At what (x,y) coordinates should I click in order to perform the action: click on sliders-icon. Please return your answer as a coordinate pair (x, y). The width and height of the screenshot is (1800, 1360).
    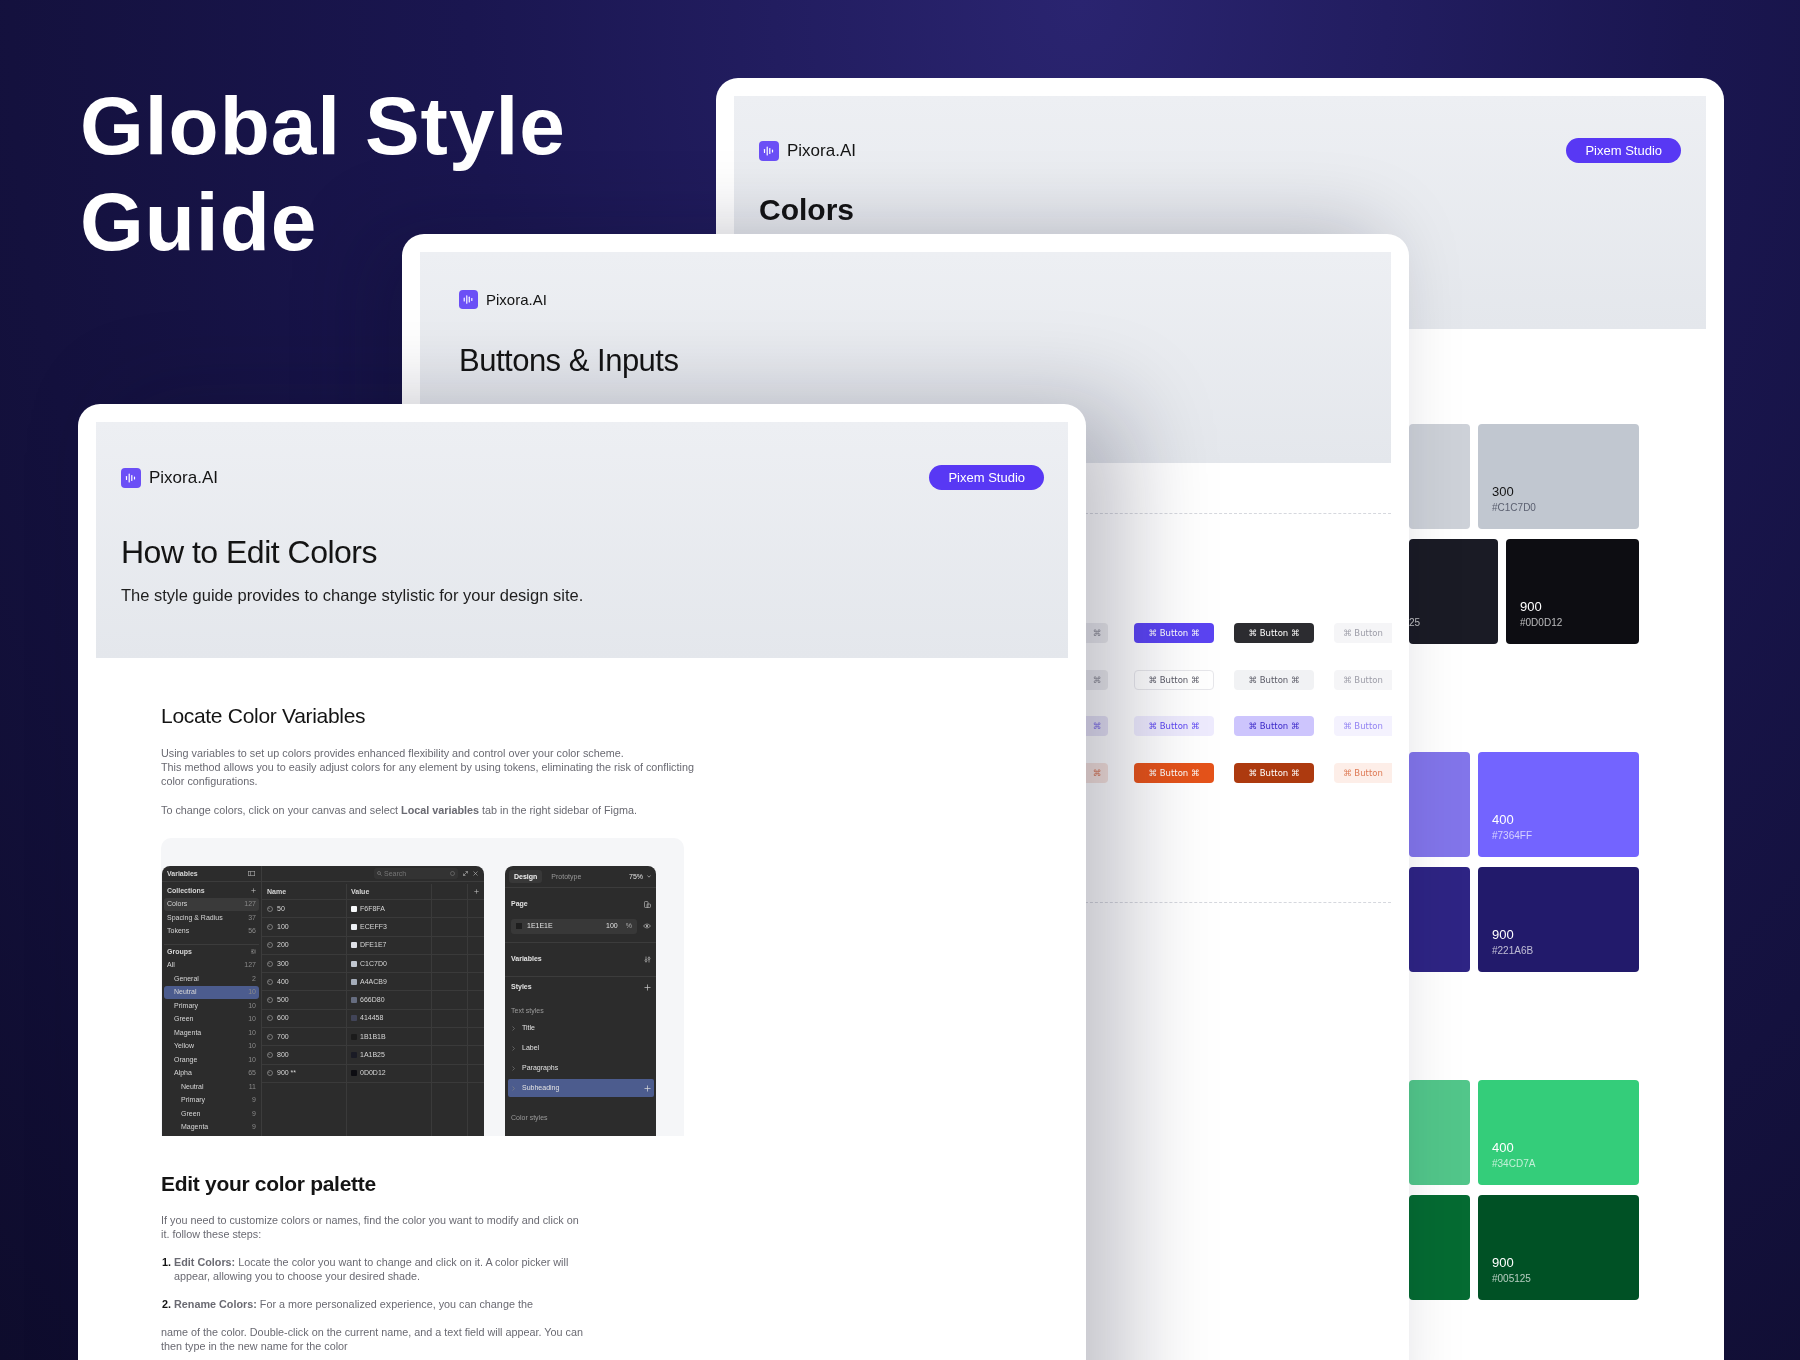
    Looking at the image, I should click on (647, 959).